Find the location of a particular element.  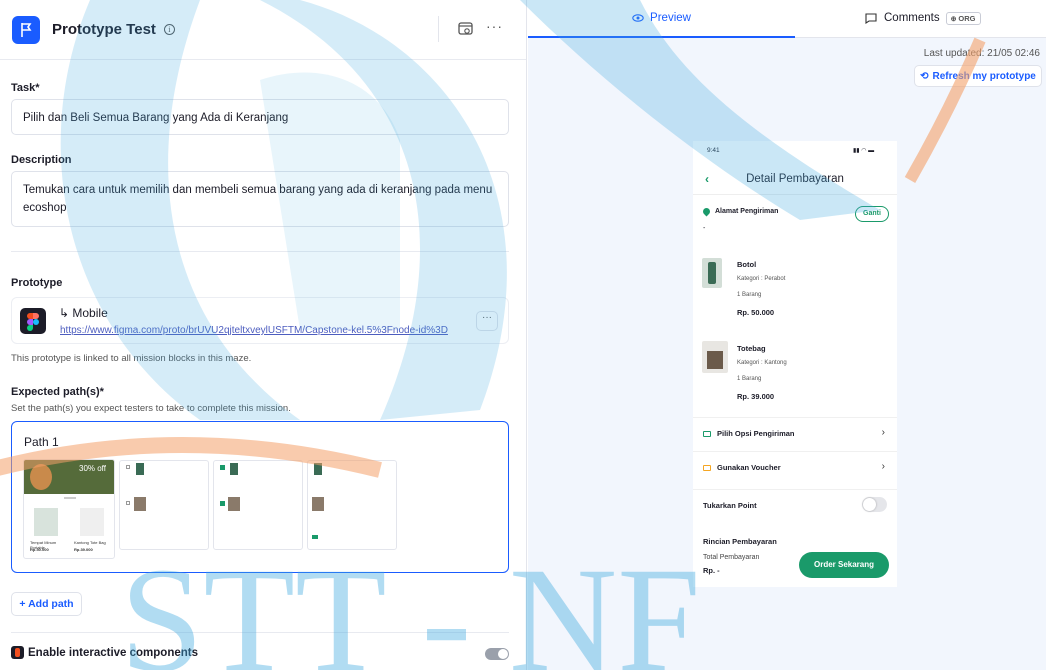

header-divider is located at coordinates (438, 29).